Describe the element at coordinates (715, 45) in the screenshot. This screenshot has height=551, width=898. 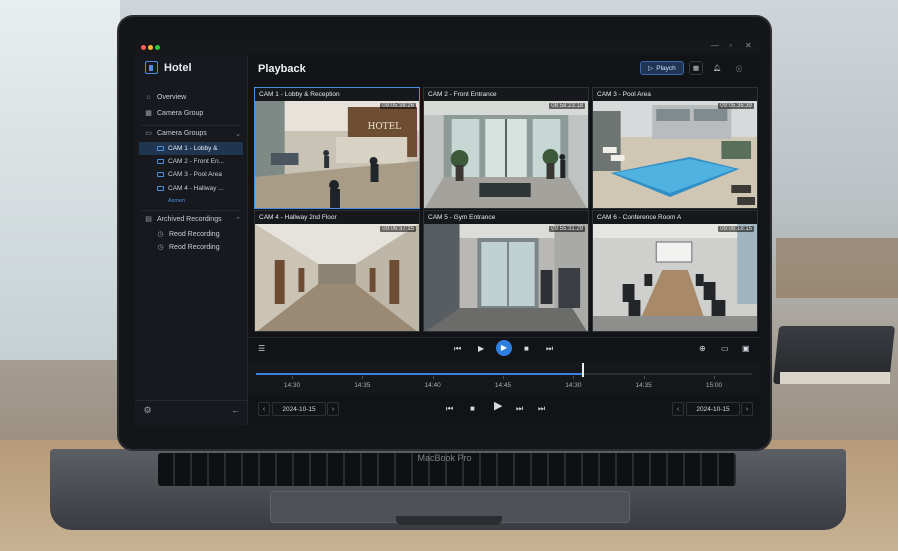
I see `minimize-icon: —` at that location.